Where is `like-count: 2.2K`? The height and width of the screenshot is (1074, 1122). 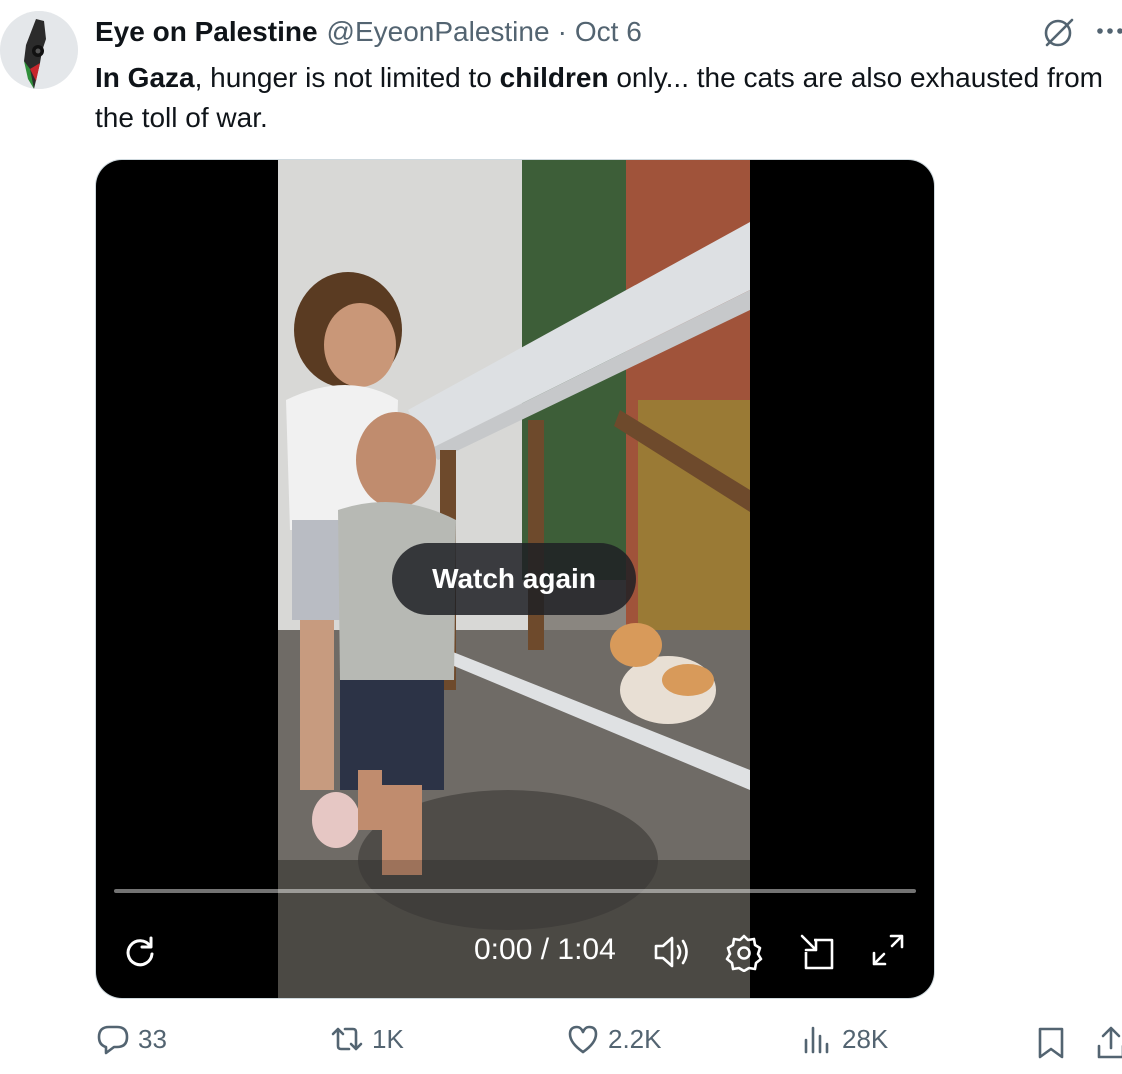 like-count: 2.2K is located at coordinates (635, 1038).